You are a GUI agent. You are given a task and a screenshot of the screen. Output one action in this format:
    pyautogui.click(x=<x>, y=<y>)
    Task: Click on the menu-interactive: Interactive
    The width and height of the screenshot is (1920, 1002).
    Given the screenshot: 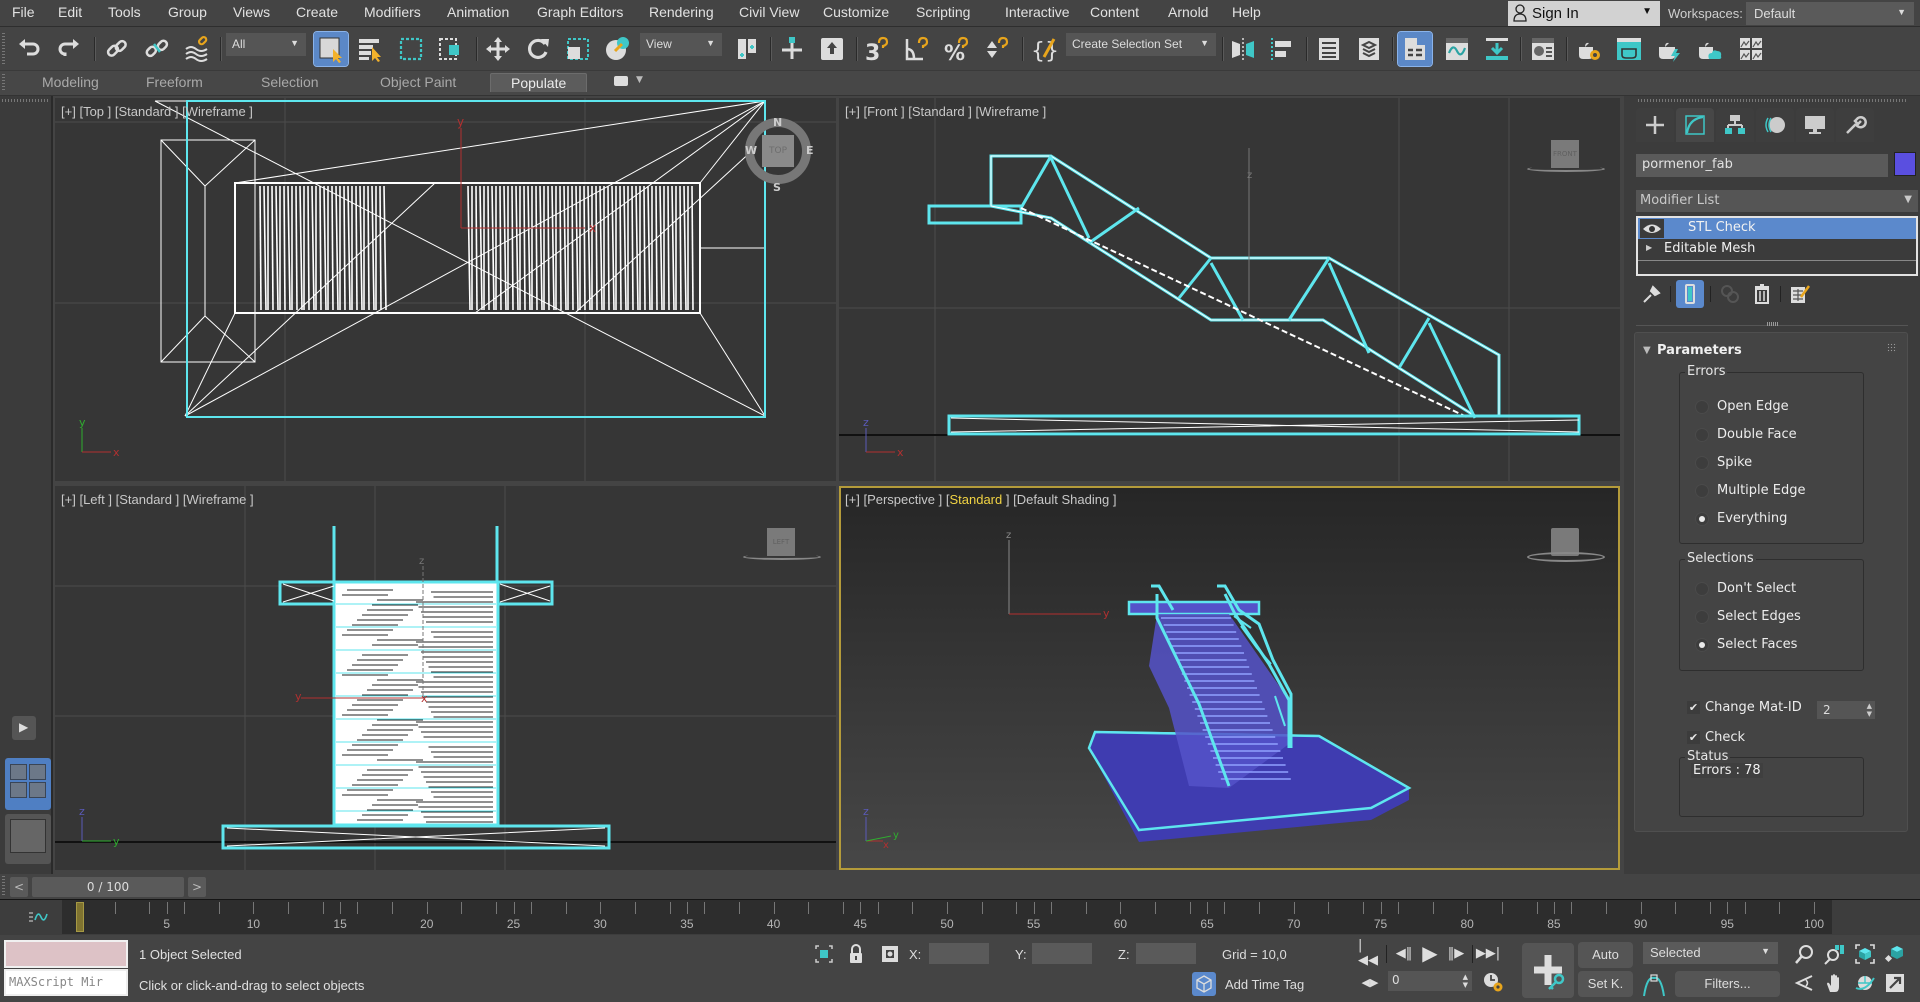 What is the action you would take?
    pyautogui.click(x=1037, y=12)
    